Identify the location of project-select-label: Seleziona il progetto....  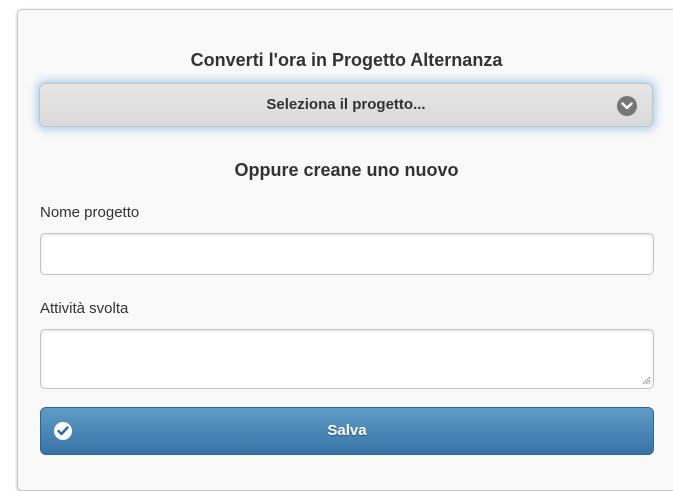
(346, 104).